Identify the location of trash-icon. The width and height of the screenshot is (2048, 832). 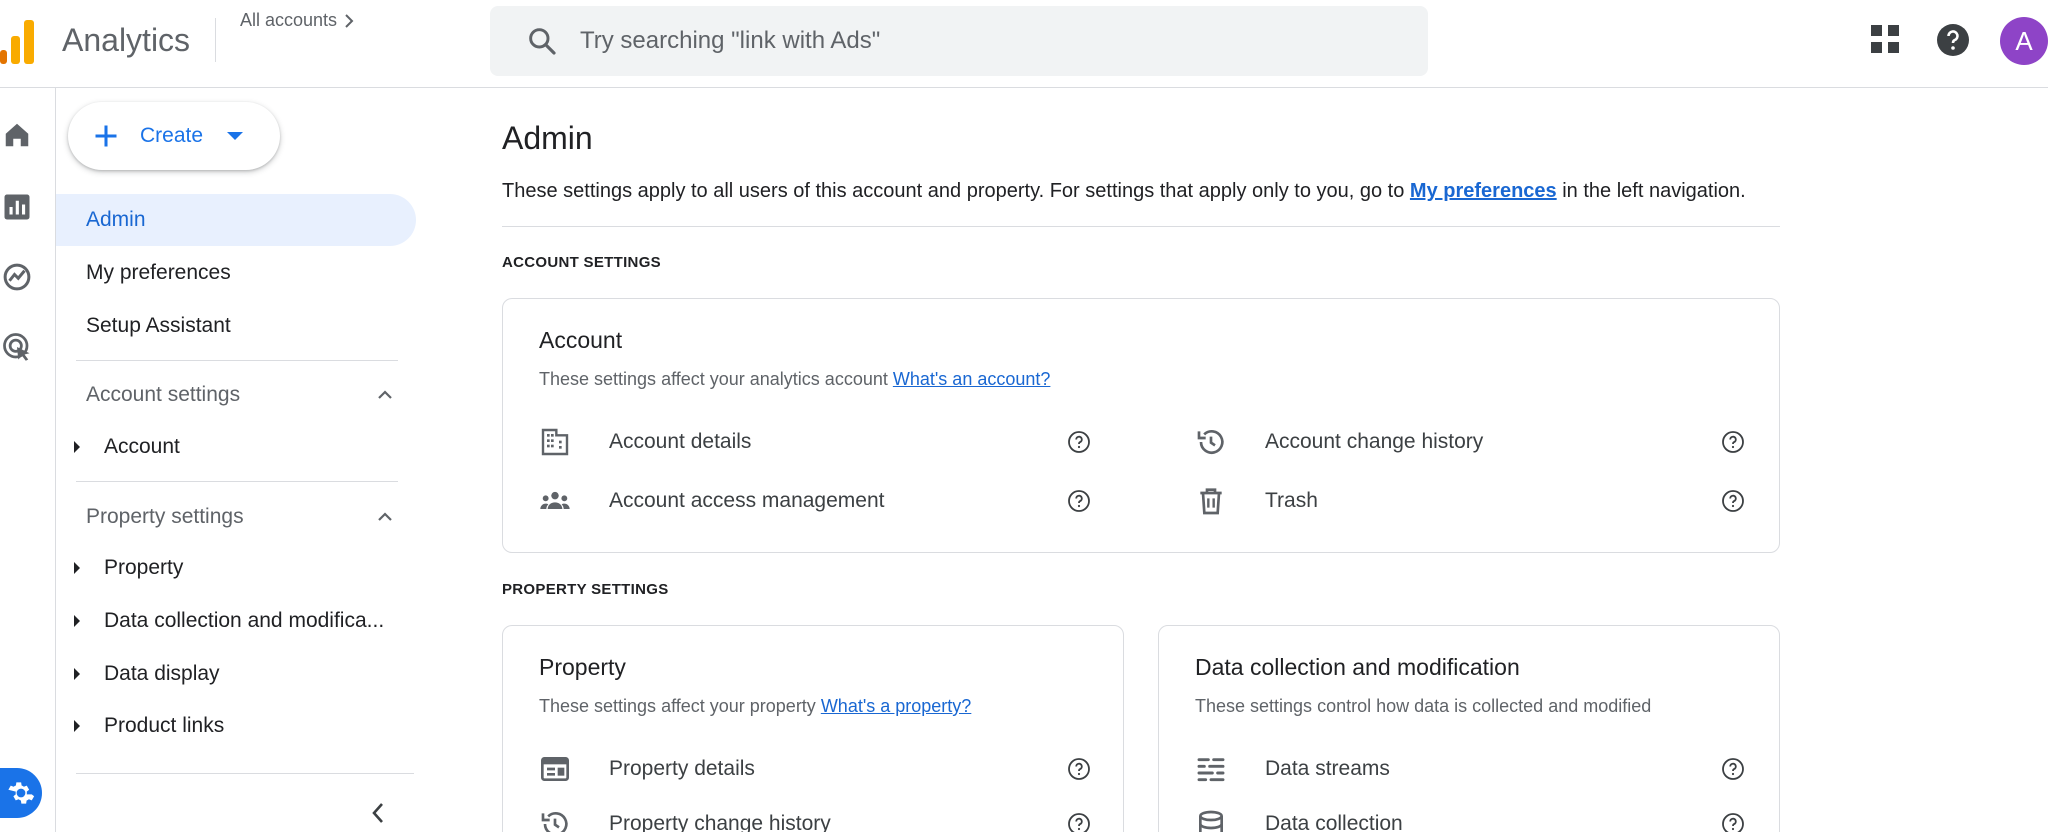
(1211, 501).